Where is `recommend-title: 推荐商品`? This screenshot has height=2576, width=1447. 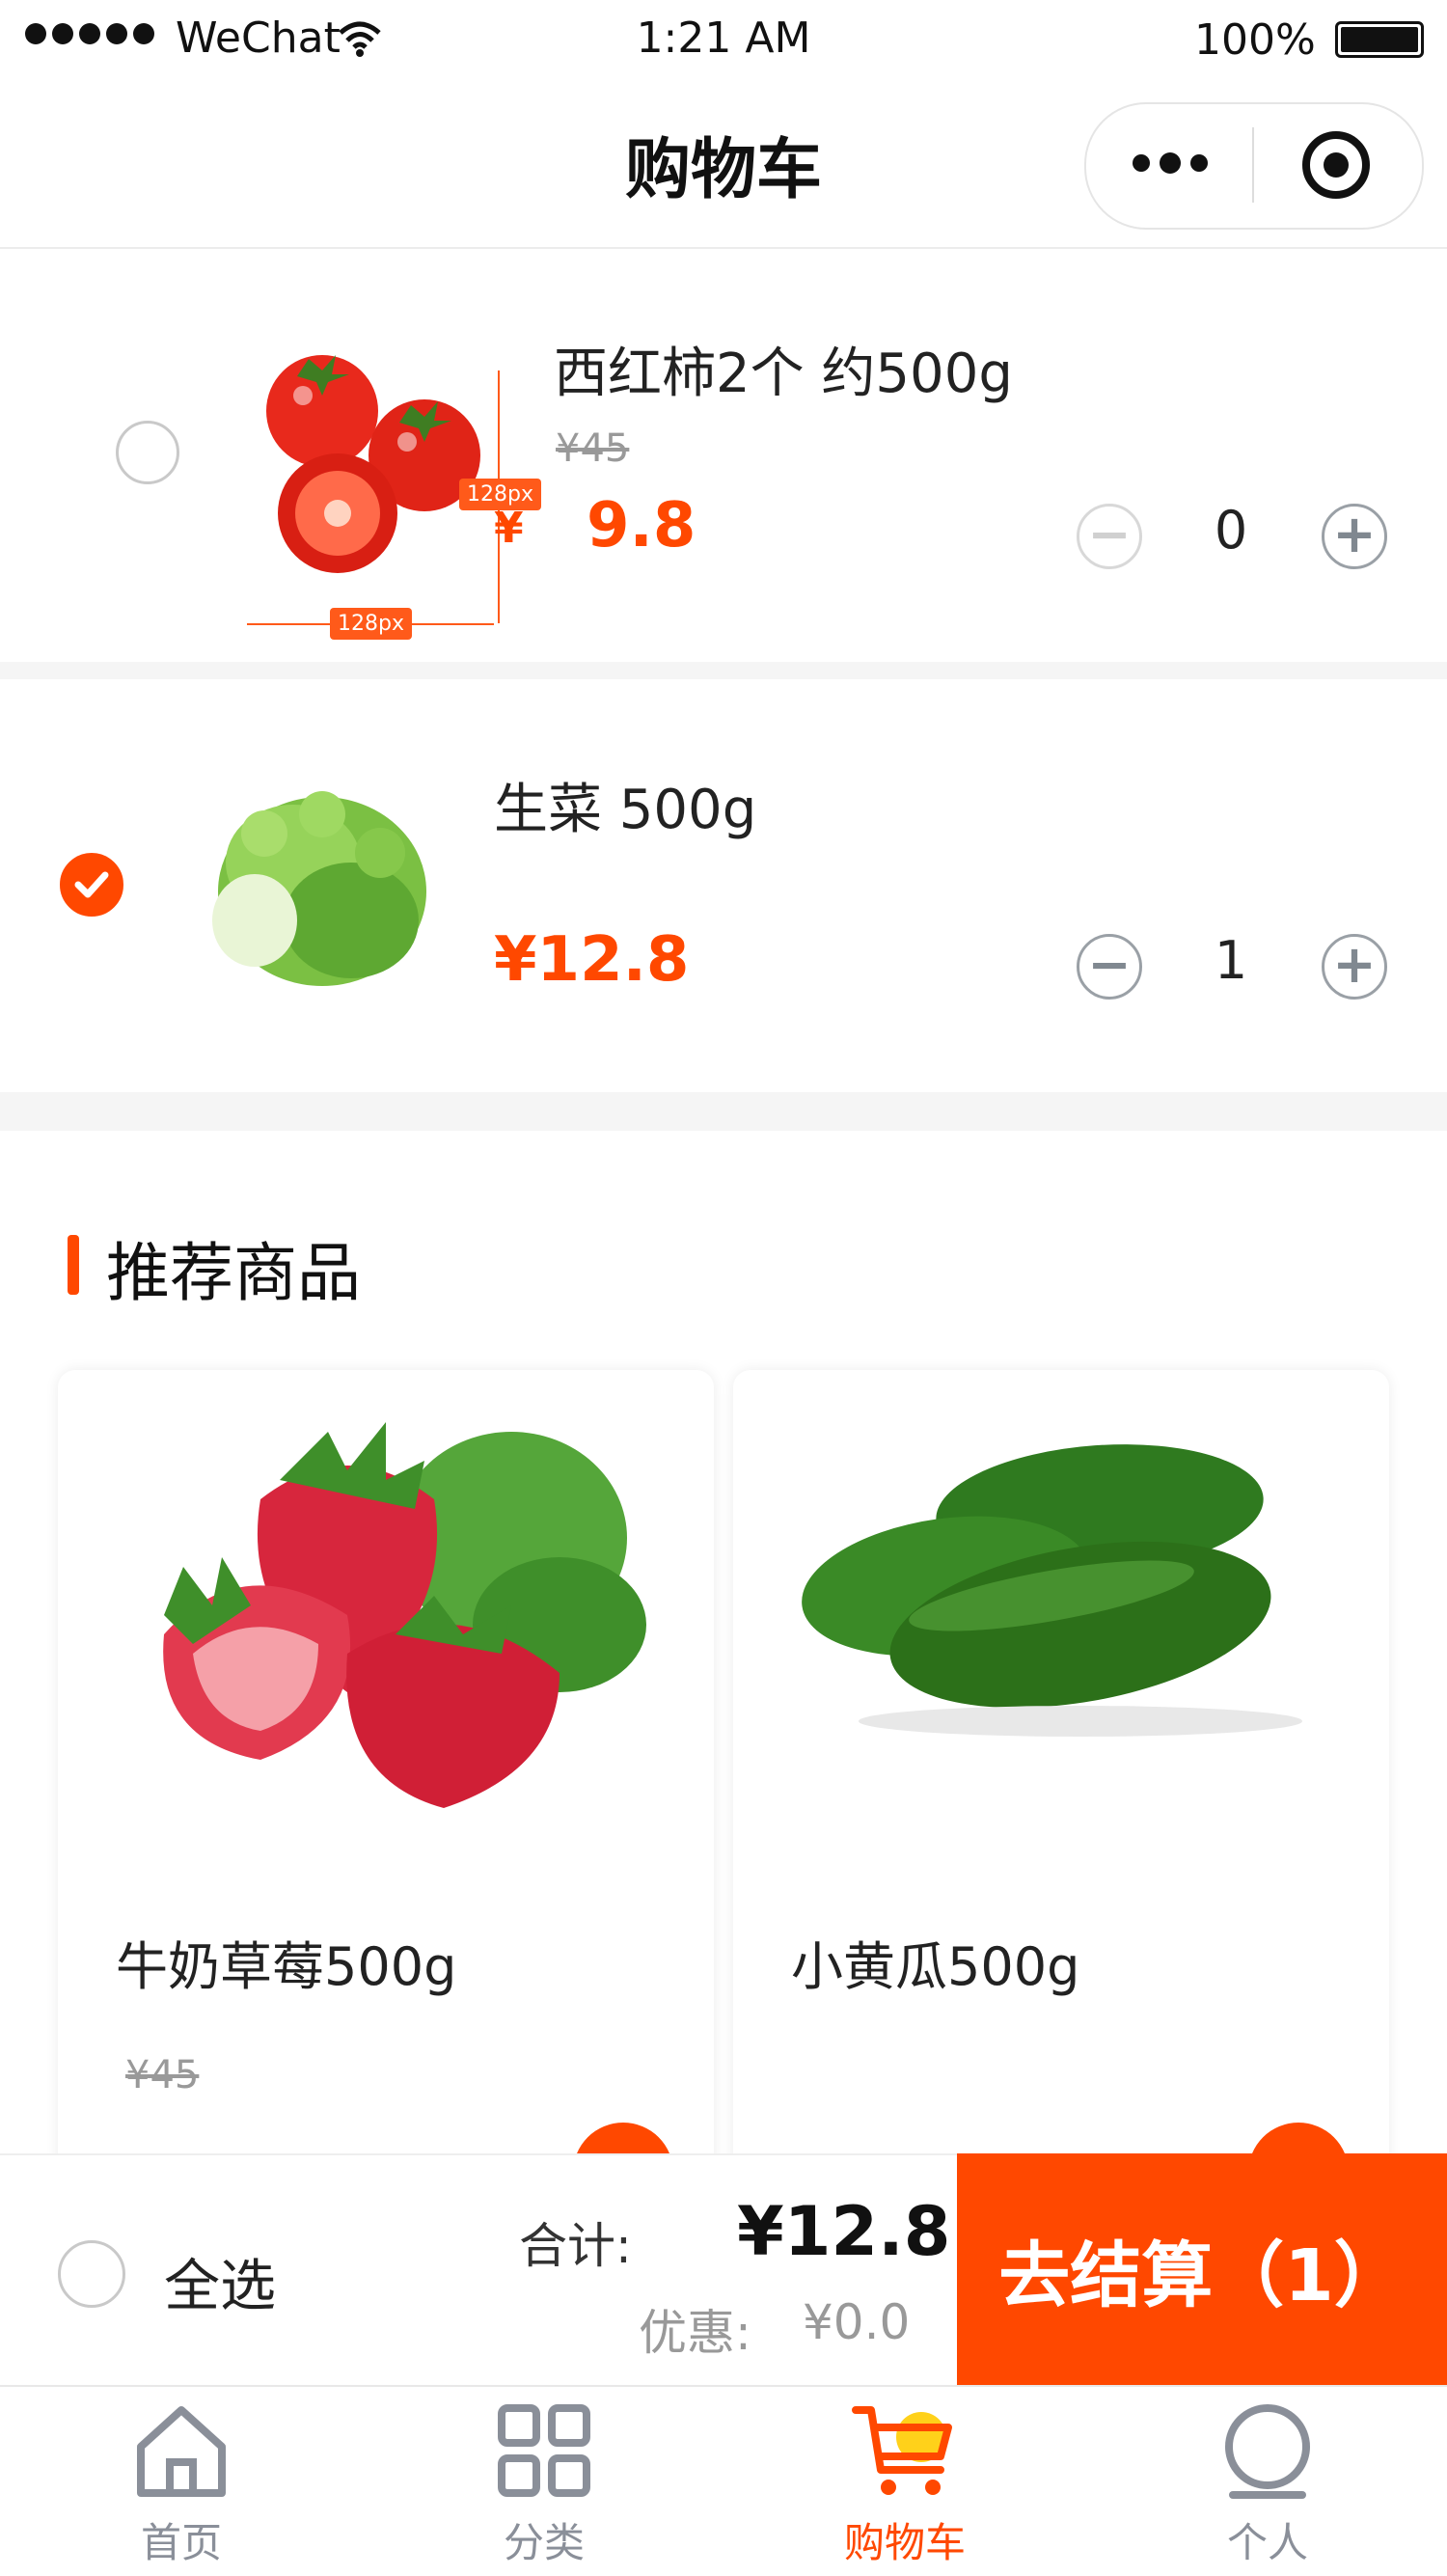 recommend-title: 推荐商品 is located at coordinates (233, 1273).